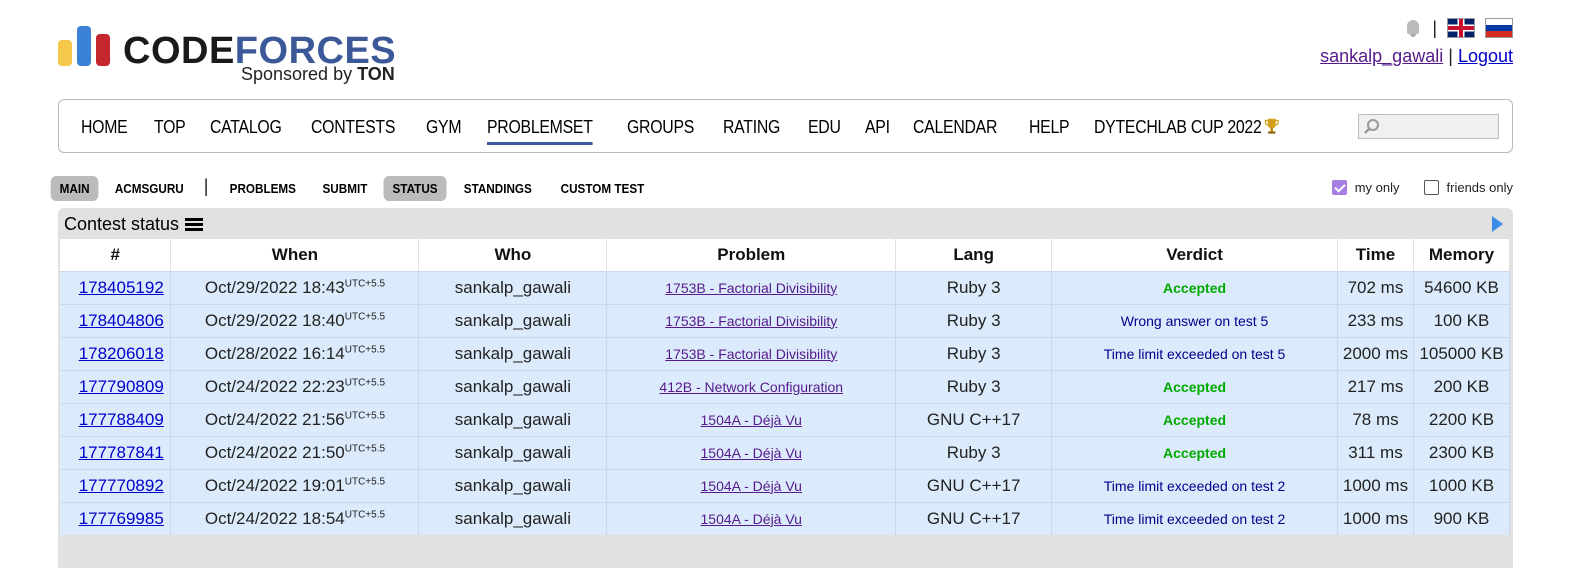  What do you see at coordinates (877, 131) in the screenshot?
I see `nav-item-api: API` at bounding box center [877, 131].